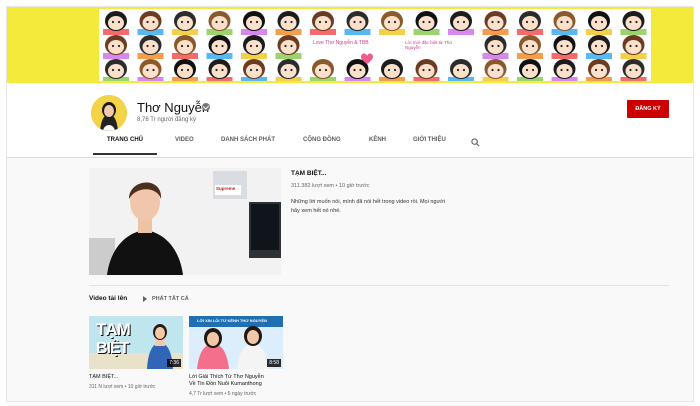 Image resolution: width=700 pixels, height=406 pixels. I want to click on banner-cartoon-faces, so click(375, 46).